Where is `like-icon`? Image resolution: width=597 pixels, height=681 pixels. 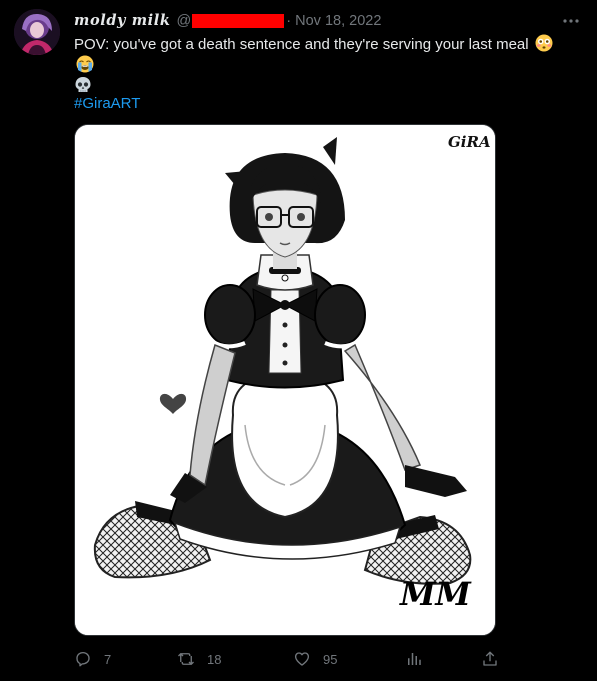
like-icon is located at coordinates (302, 659).